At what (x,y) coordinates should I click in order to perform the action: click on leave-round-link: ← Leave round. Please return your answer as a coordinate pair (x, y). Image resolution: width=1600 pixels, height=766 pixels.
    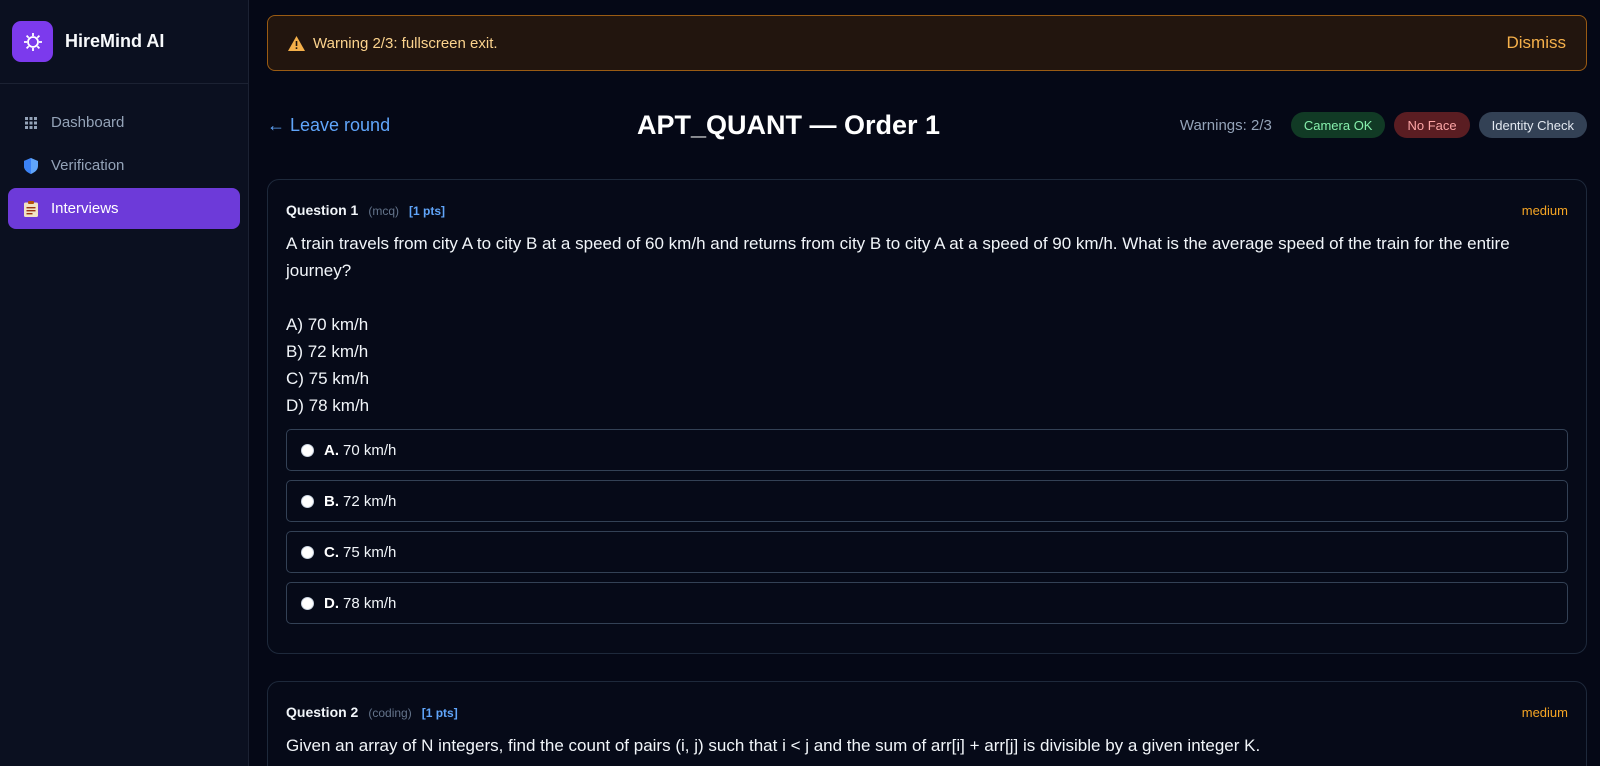
    Looking at the image, I should click on (328, 125).